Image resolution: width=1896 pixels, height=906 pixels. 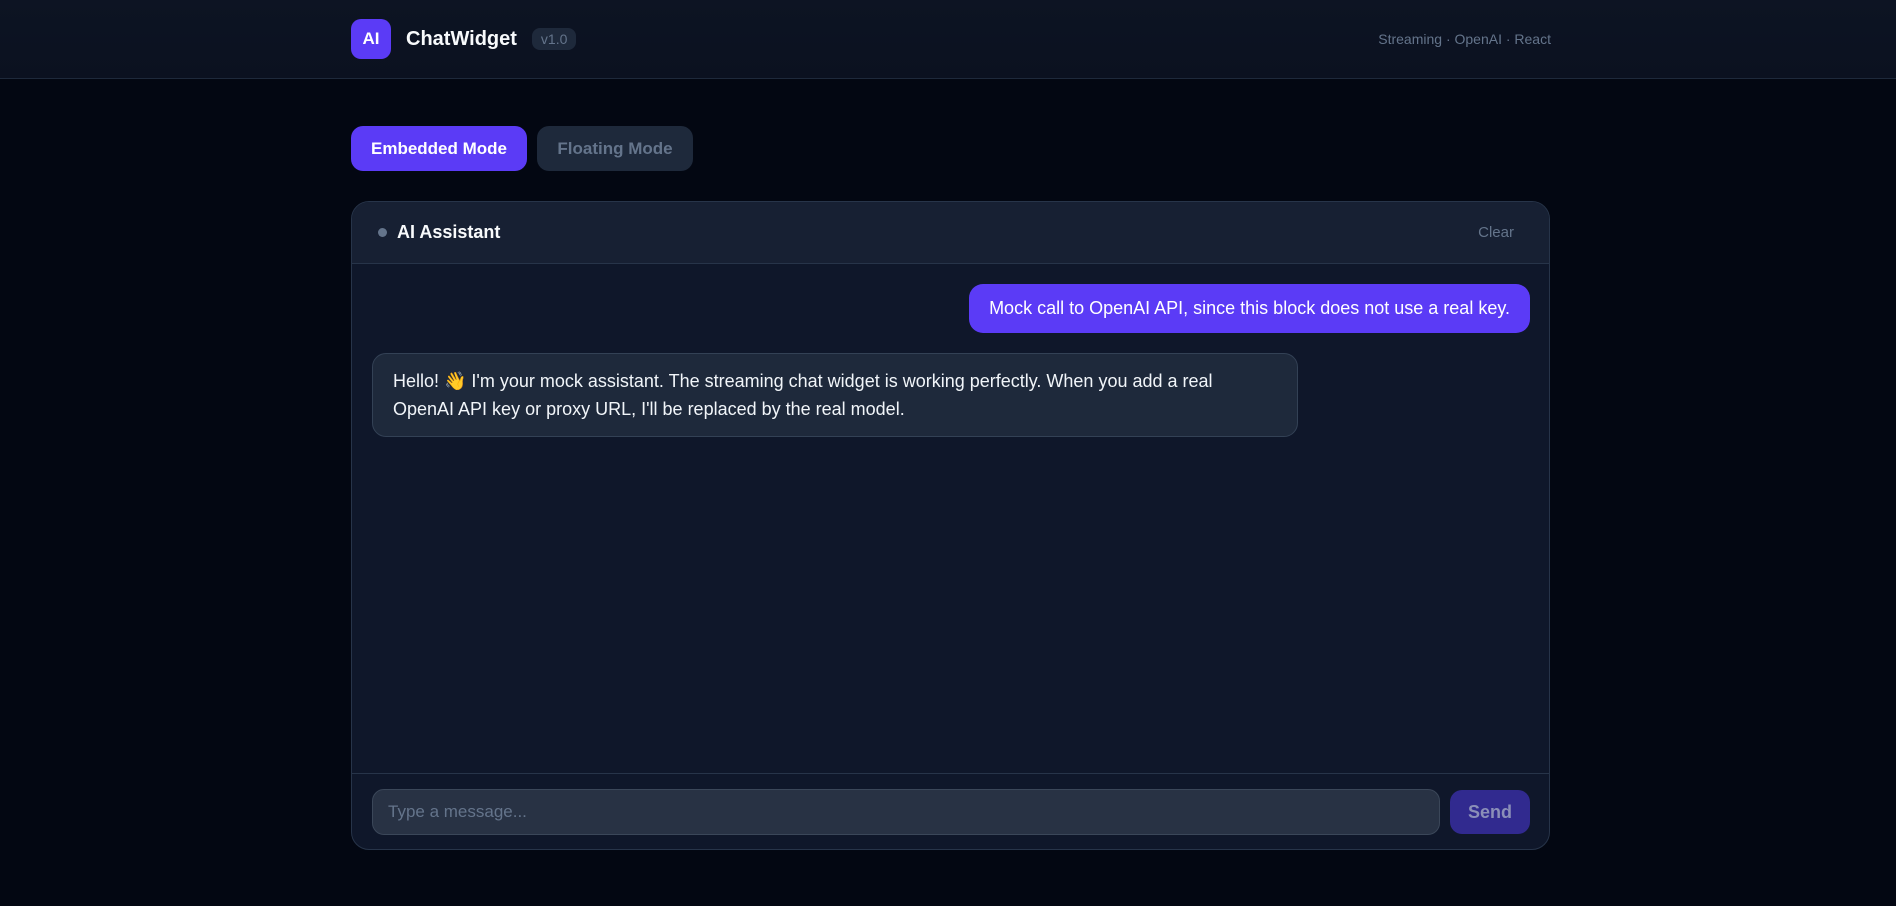 I want to click on composer: Send, so click(x=950, y=811).